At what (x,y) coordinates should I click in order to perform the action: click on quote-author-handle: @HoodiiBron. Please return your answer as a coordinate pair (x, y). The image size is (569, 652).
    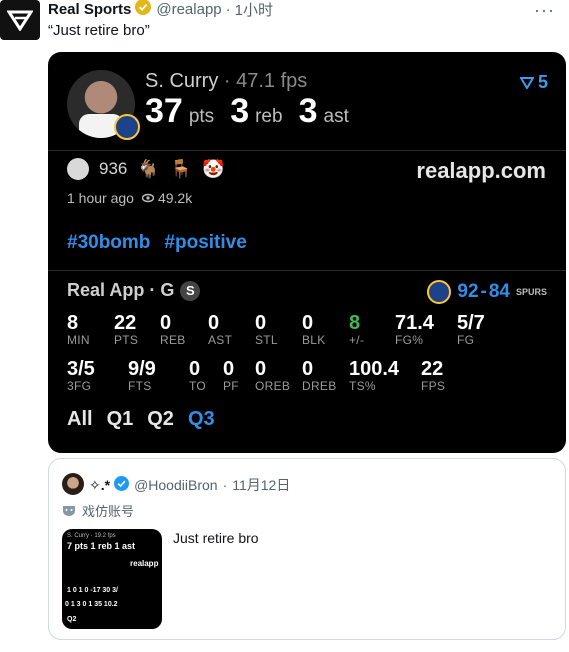
    Looking at the image, I should click on (175, 485).